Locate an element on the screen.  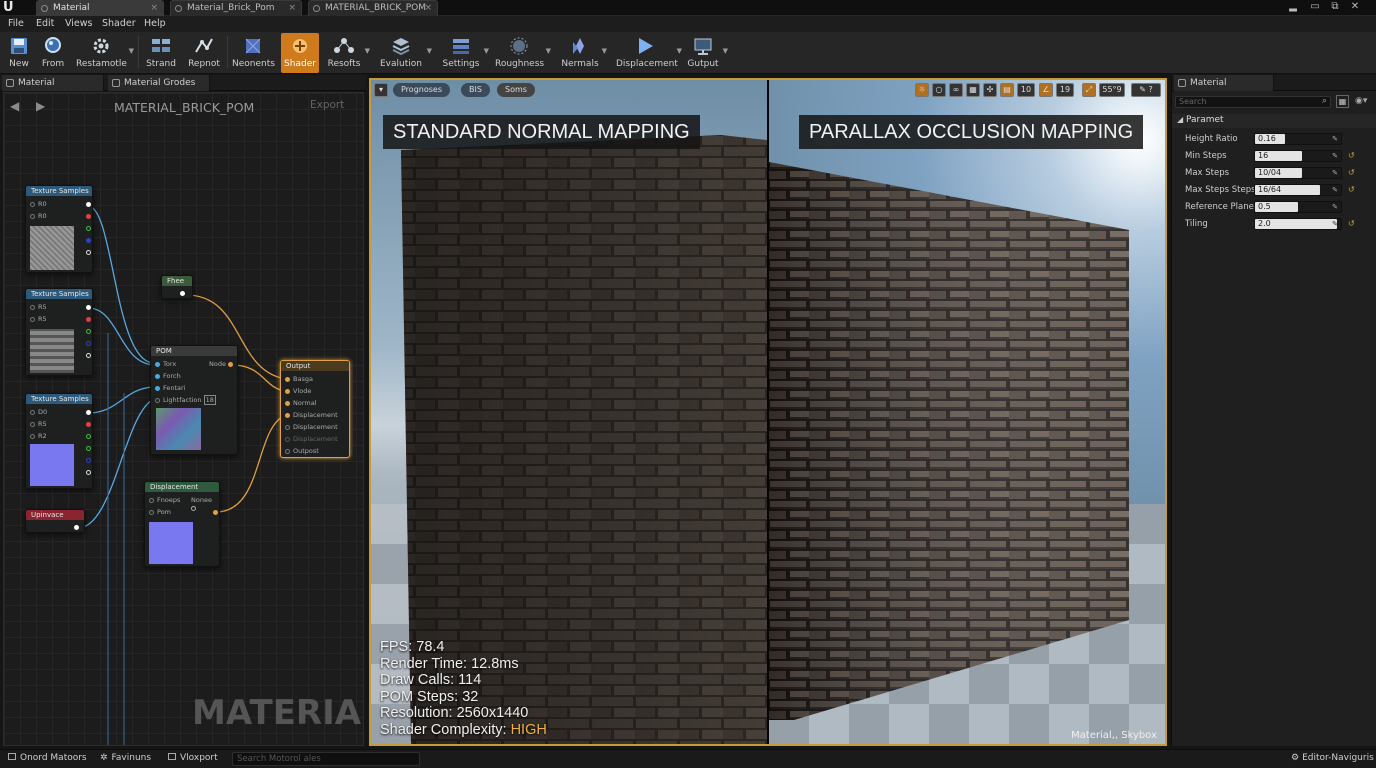
from-button: From is located at coordinates (53, 53).